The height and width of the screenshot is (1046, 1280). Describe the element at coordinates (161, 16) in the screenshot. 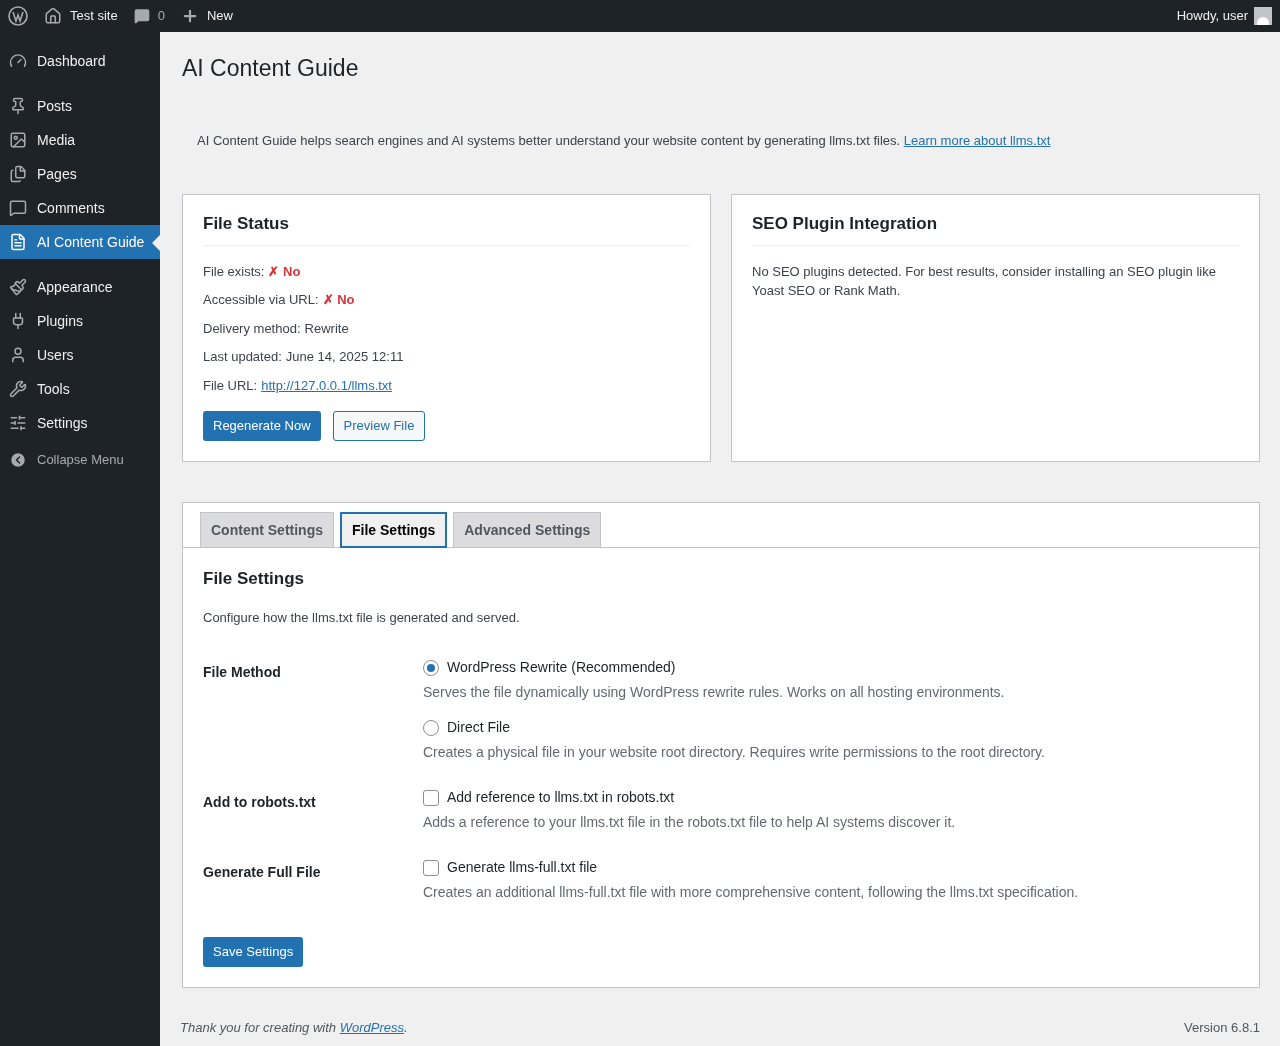

I see `comment-count: 0` at that location.